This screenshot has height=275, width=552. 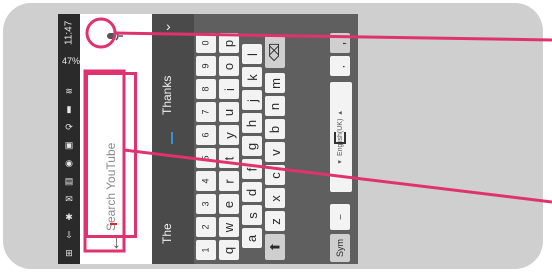 I want to click on key: f, so click(x=252, y=169).